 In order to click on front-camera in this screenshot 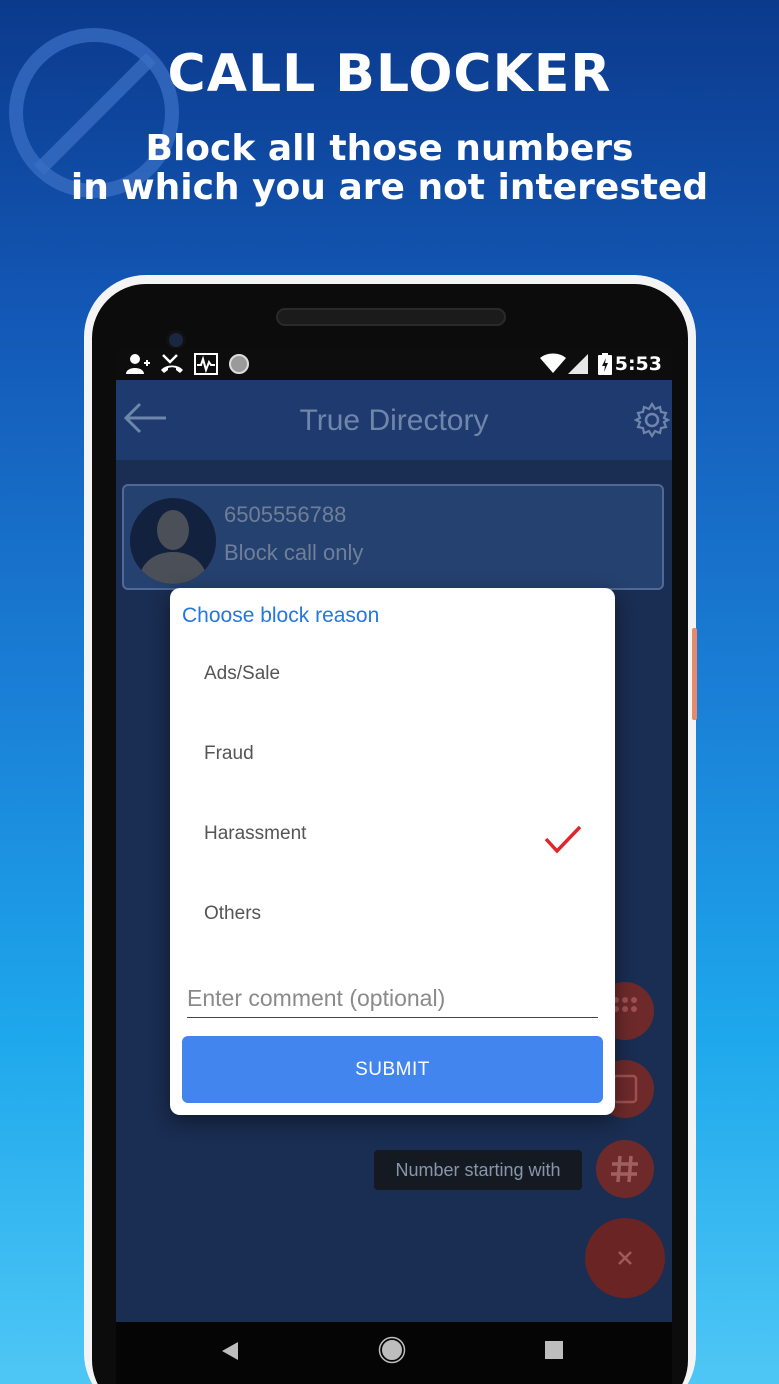, I will do `click(176, 340)`.